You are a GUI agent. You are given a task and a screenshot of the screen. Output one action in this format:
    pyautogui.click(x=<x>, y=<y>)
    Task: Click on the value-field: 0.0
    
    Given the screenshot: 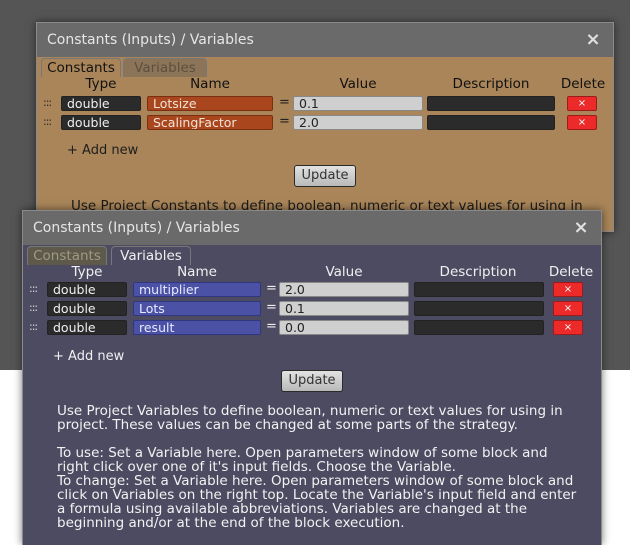 What is the action you would take?
    pyautogui.click(x=344, y=327)
    